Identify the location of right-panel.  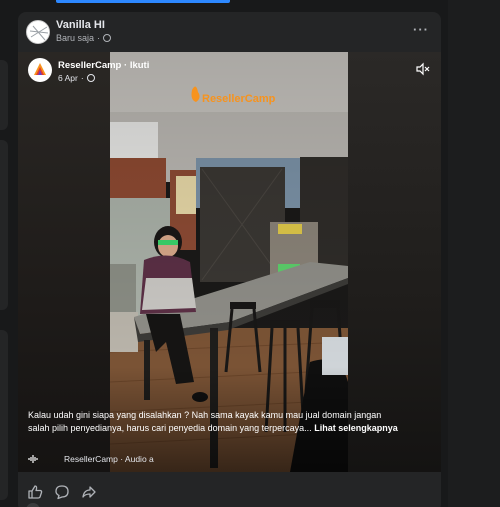
(474, 253).